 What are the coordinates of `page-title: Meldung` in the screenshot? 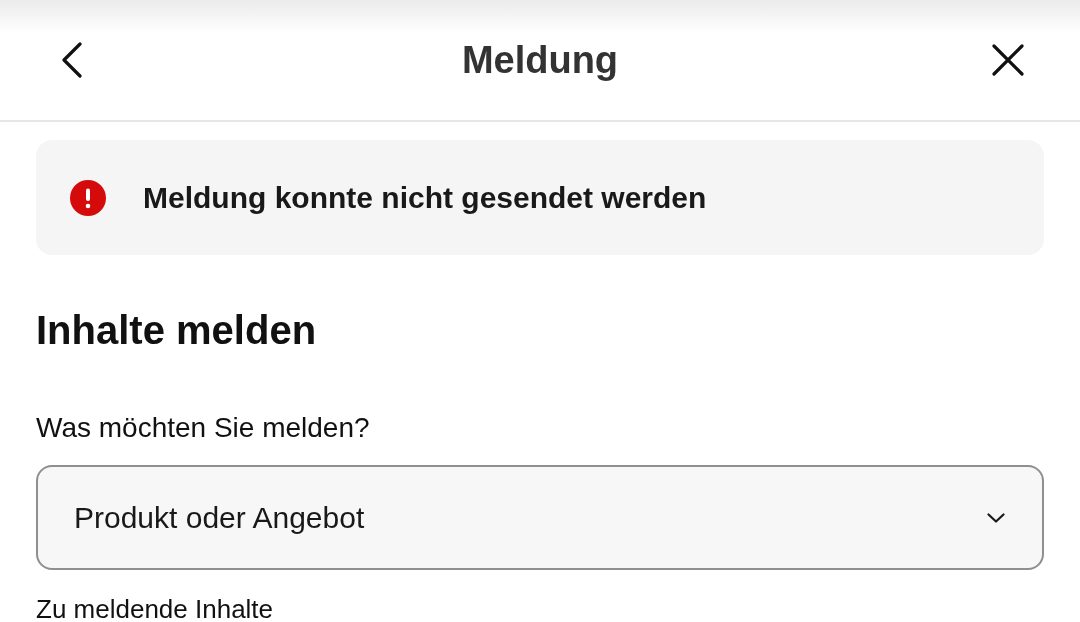 It's located at (540, 60).